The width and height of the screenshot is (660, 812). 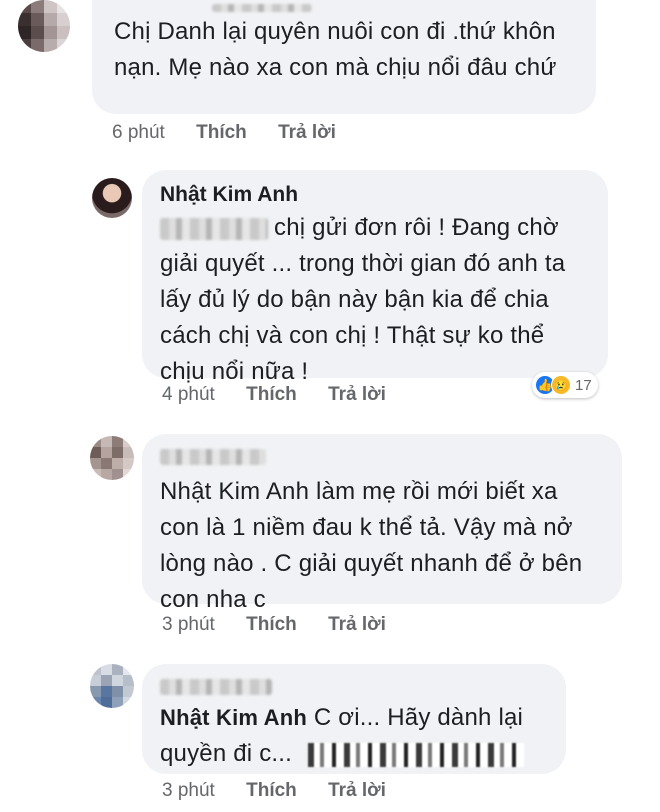 What do you see at coordinates (363, 263) in the screenshot?
I see `comment-text-line: giải quyết ... trong thời gian đó anh ta` at bounding box center [363, 263].